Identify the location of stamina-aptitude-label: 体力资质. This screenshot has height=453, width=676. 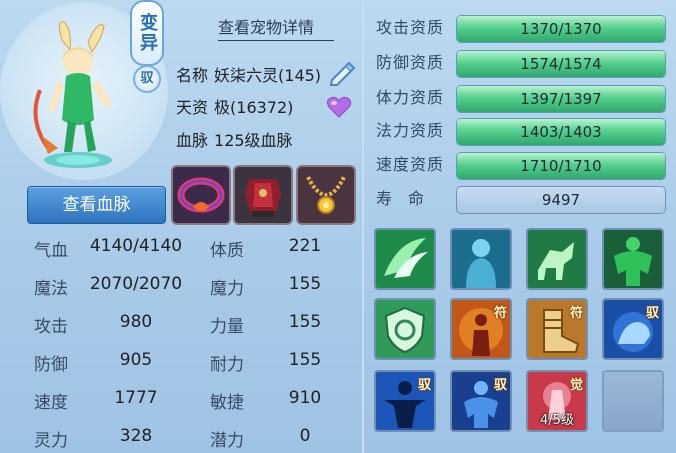
(410, 97).